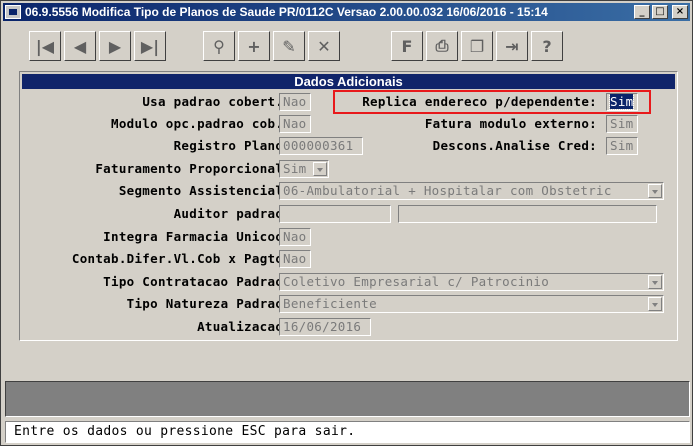 This screenshot has height=446, width=693. I want to click on descons-analise-cred-field: Sim, so click(622, 146).